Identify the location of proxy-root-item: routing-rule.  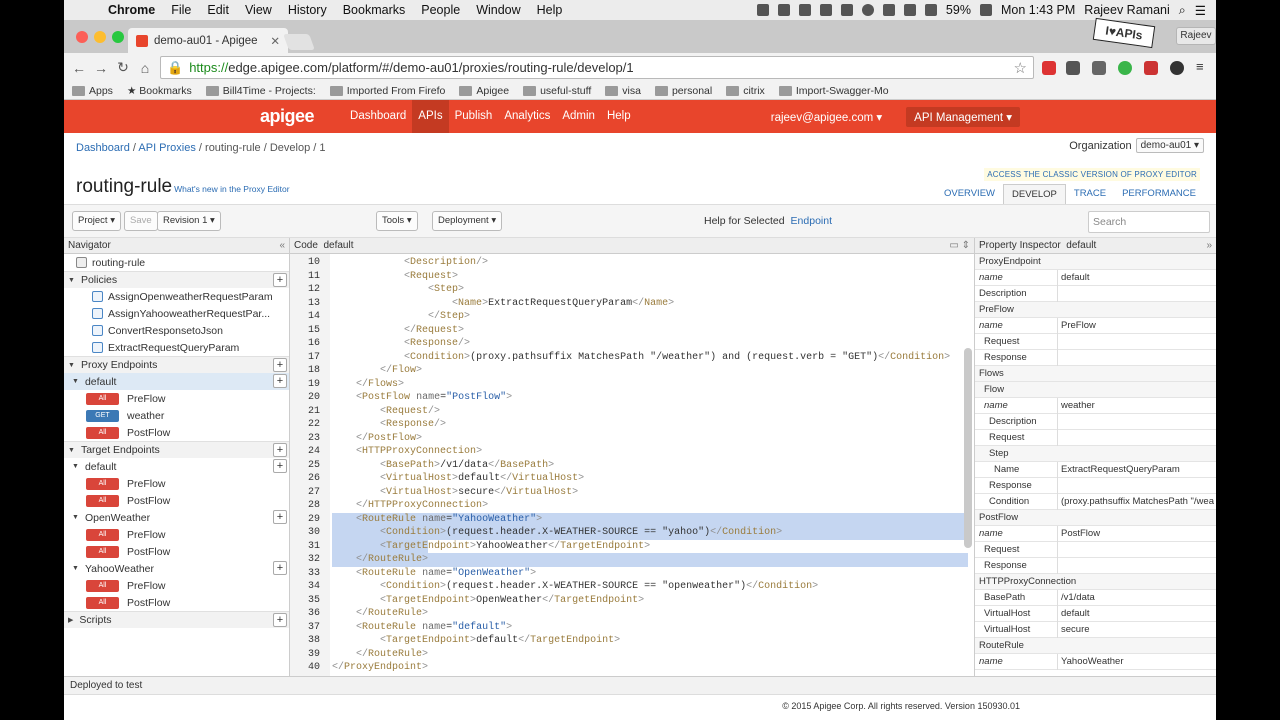
(176, 262).